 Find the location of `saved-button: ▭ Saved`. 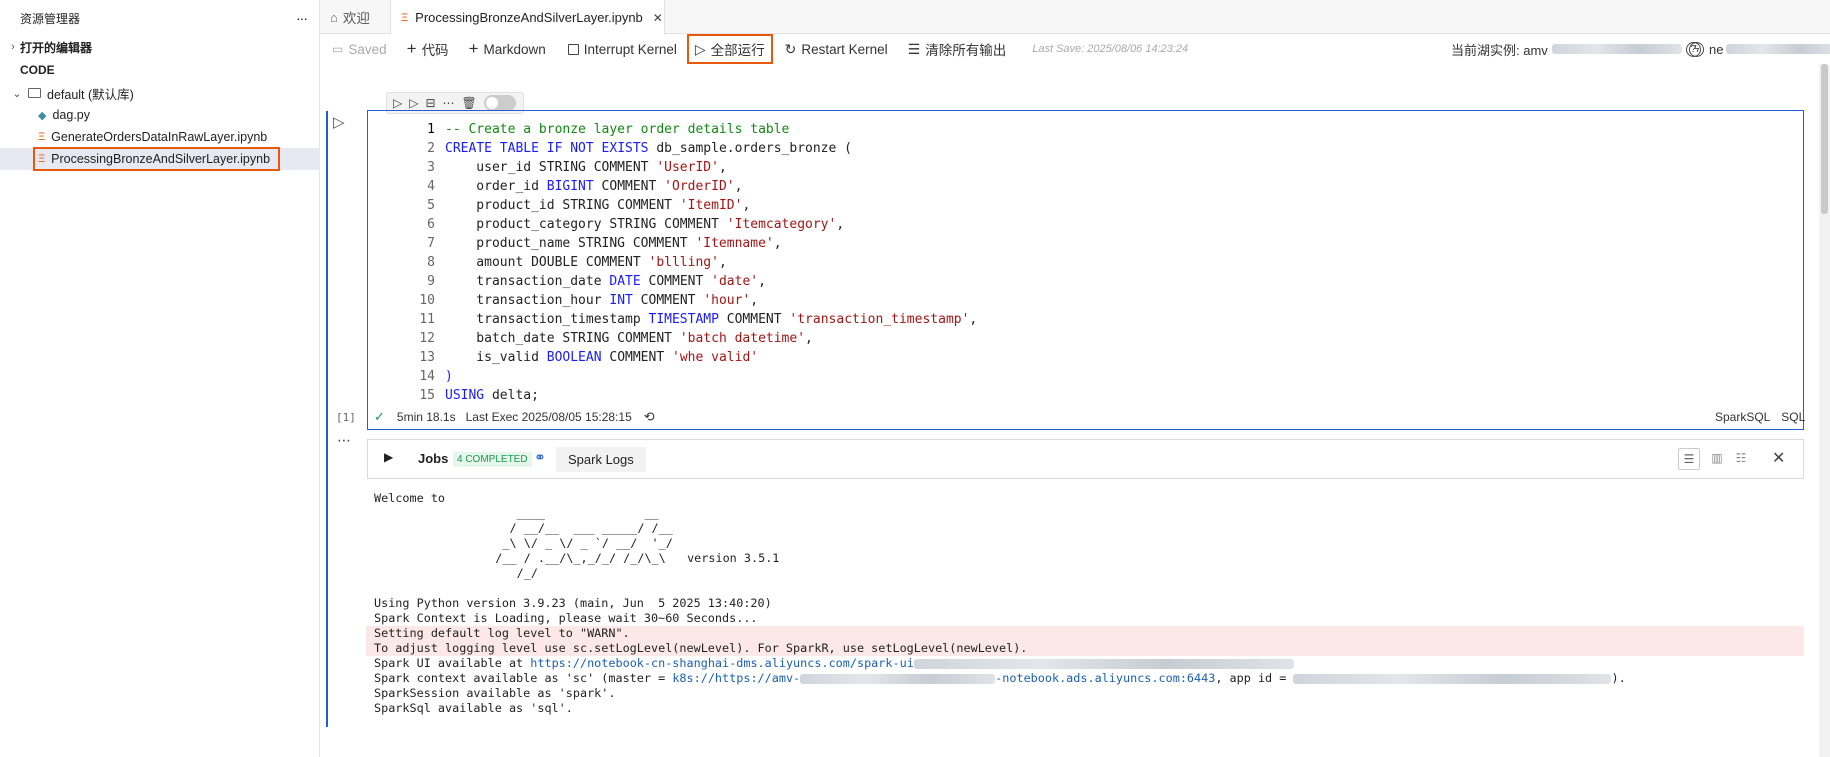

saved-button: ▭ Saved is located at coordinates (359, 49).